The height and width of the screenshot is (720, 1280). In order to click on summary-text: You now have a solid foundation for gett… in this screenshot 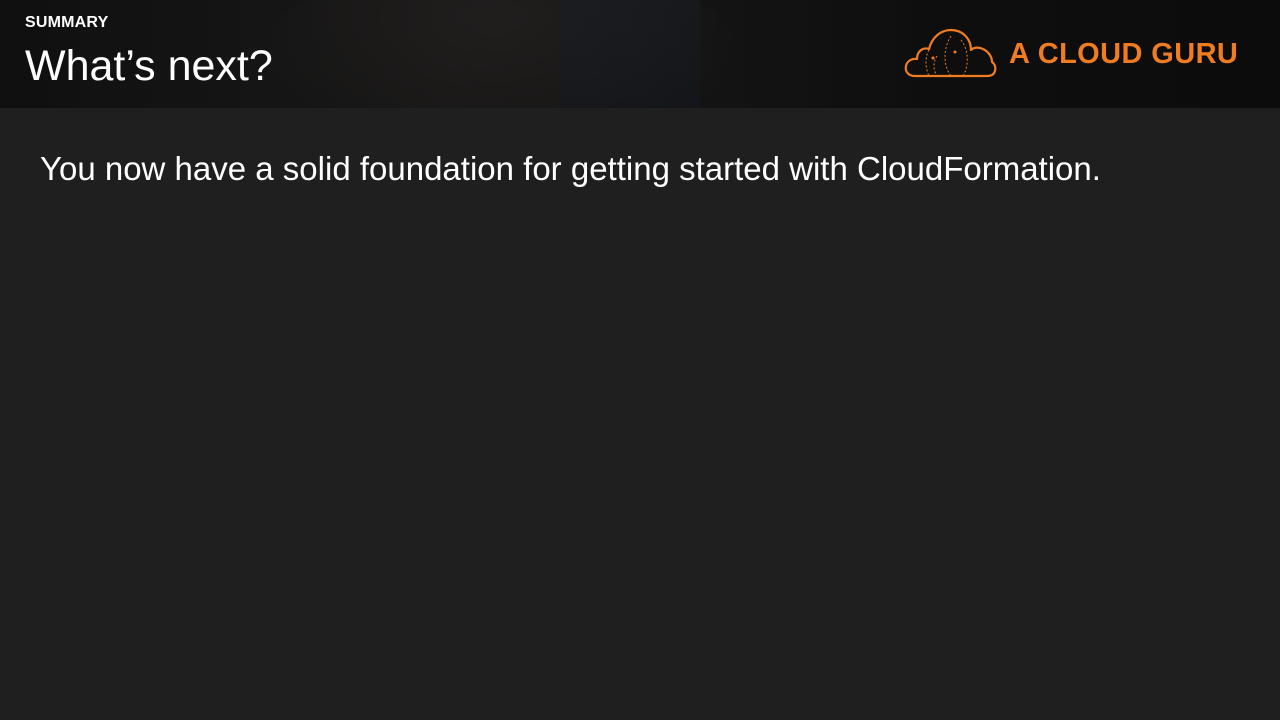, I will do `click(570, 168)`.